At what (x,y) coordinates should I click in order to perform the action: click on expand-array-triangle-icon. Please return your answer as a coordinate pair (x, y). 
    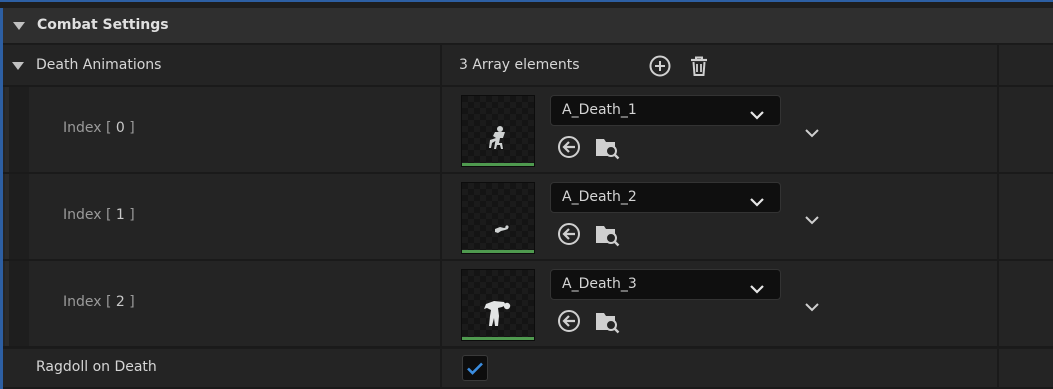
    Looking at the image, I should click on (18, 66).